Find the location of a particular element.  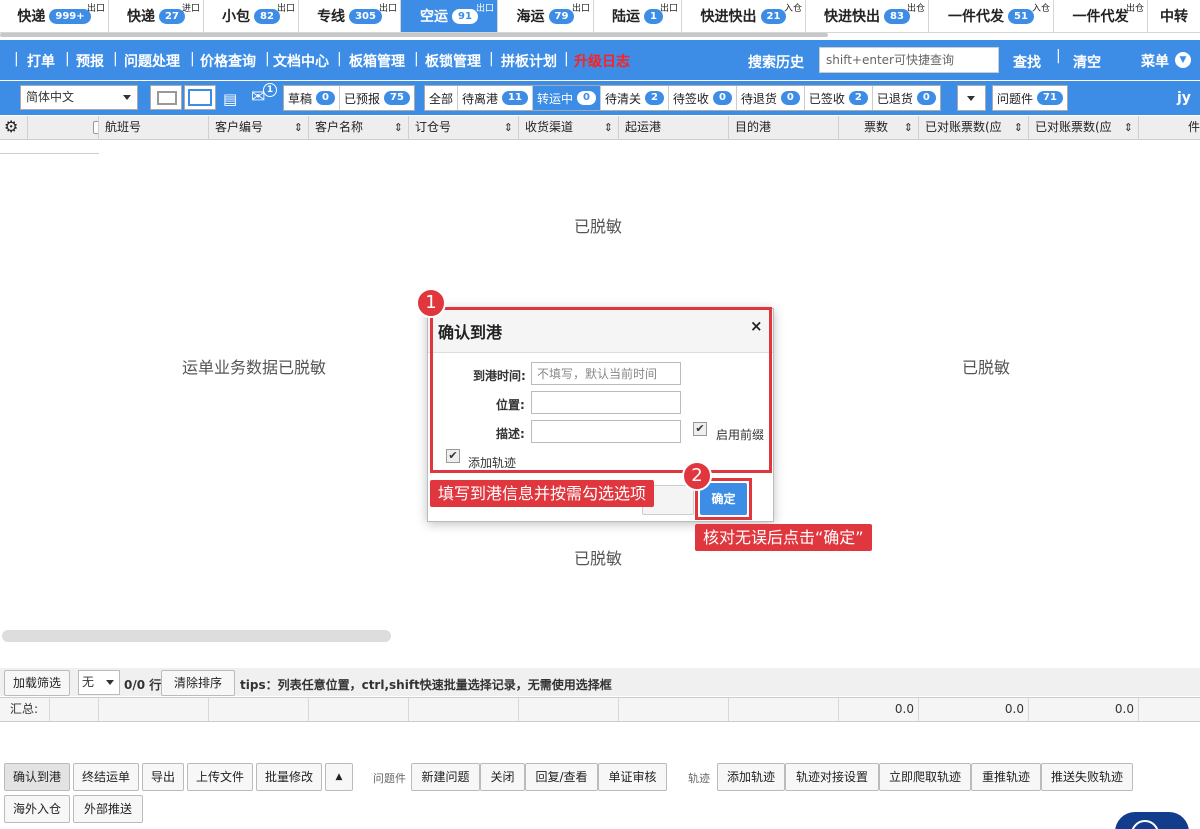

menu-item-upgrade-log: 升级日志 is located at coordinates (602, 61).